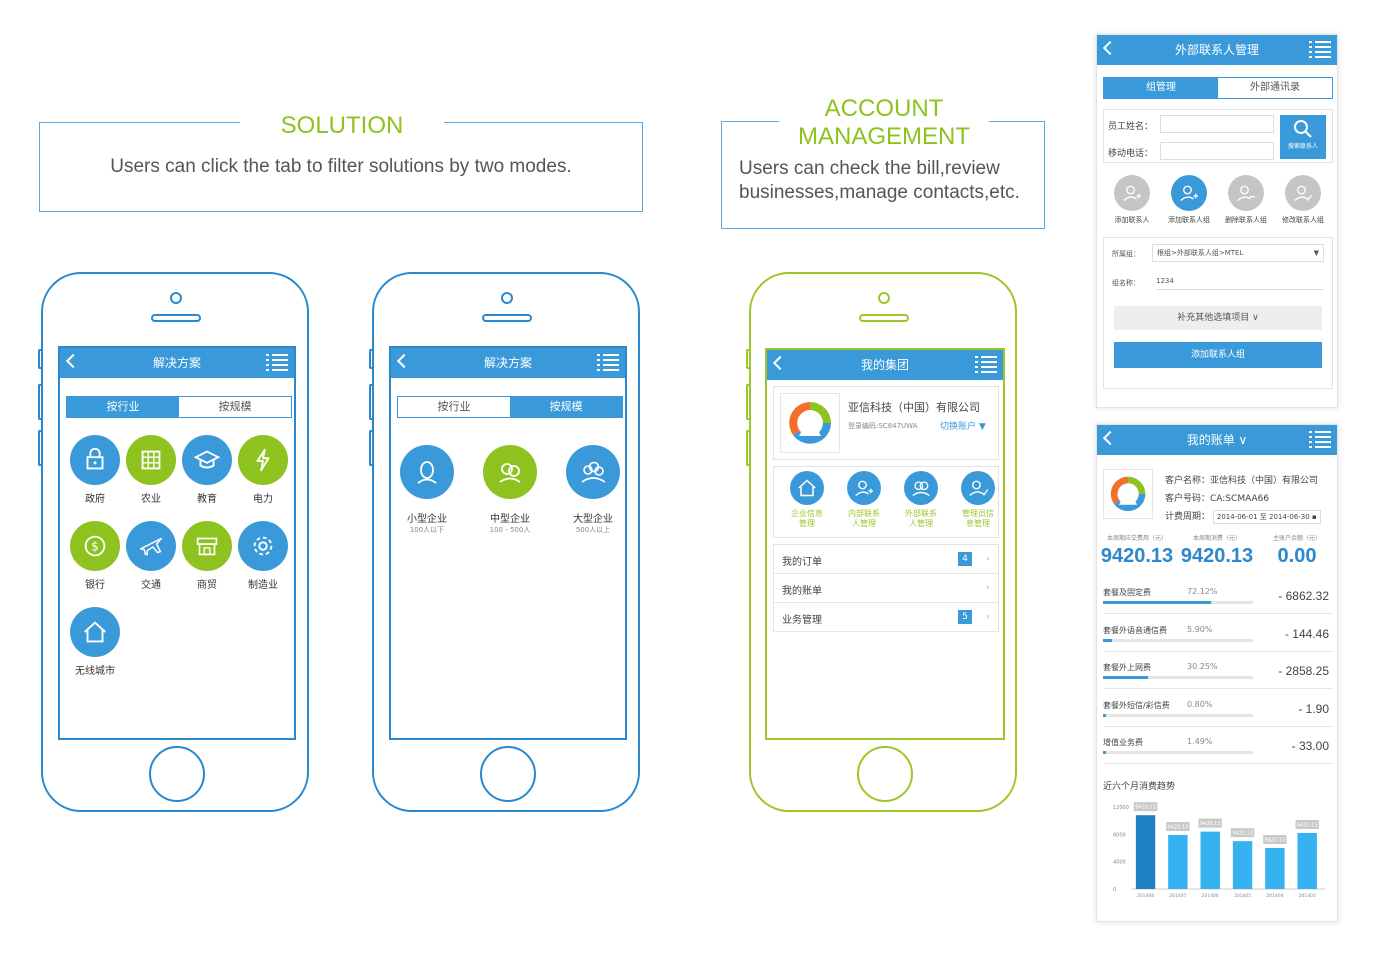  I want to click on group-action-line1: 外部联系, so click(921, 513).